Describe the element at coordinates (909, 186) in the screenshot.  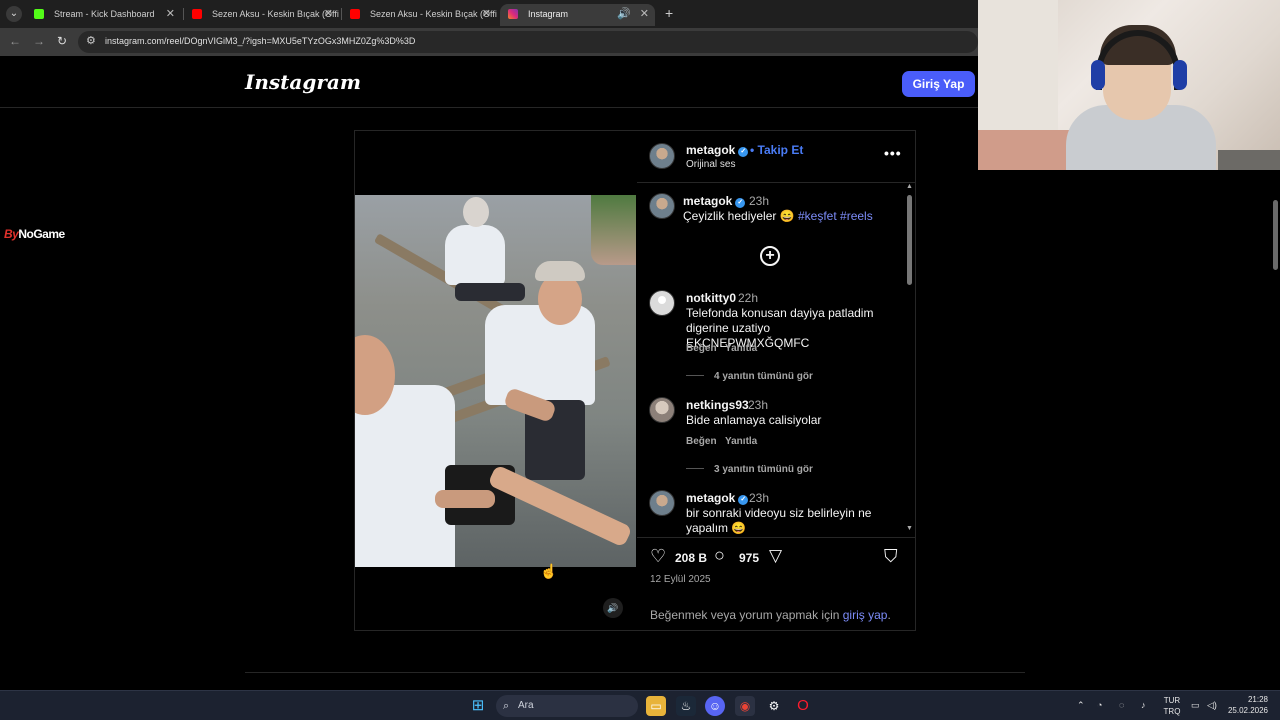
I see `scroll-up-icon: ▲` at that location.